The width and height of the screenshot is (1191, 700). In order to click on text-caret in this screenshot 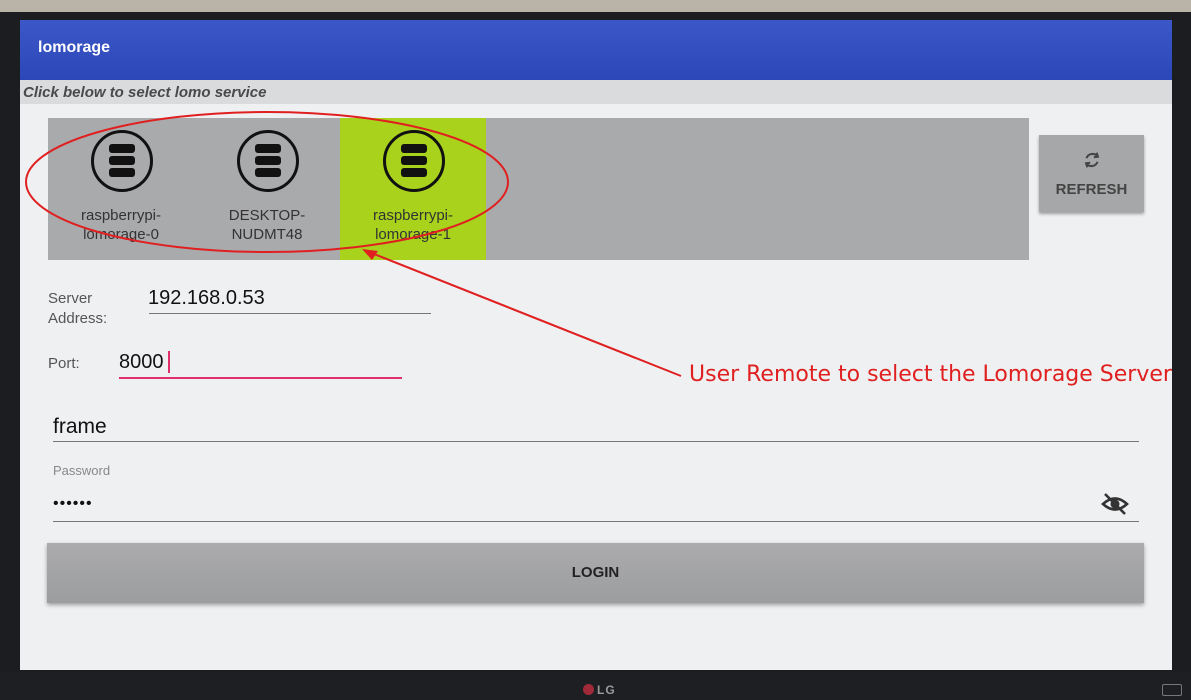, I will do `click(169, 362)`.